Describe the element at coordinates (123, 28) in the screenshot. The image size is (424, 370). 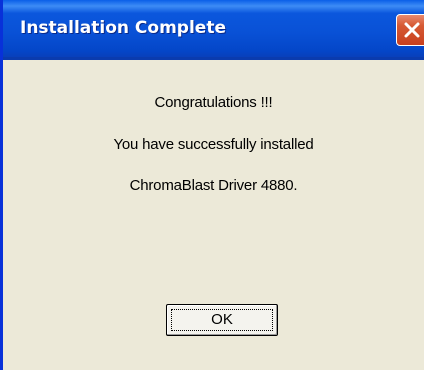
I see `window-title: Installation Complete` at that location.